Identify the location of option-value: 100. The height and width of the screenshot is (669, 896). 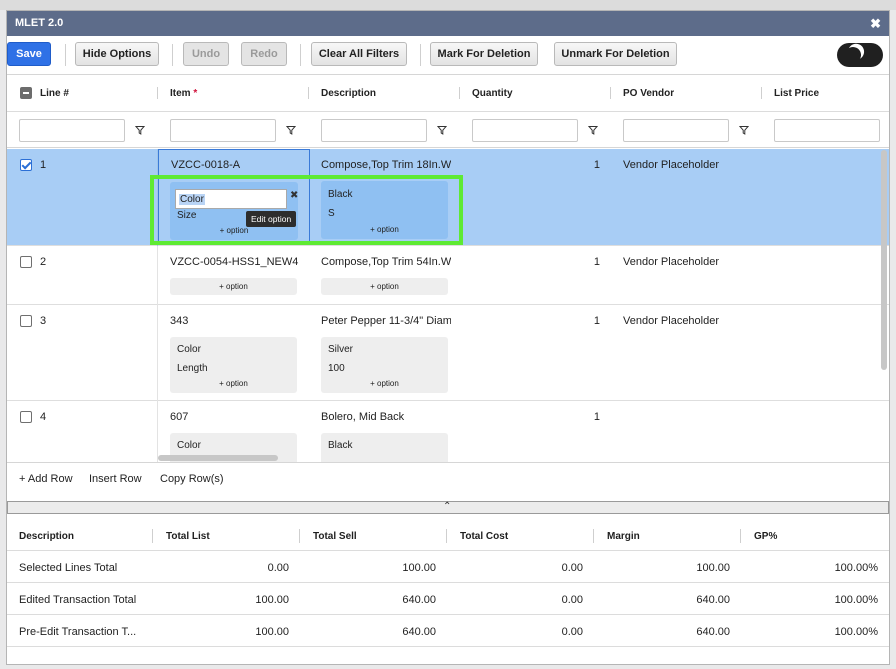
(336, 368).